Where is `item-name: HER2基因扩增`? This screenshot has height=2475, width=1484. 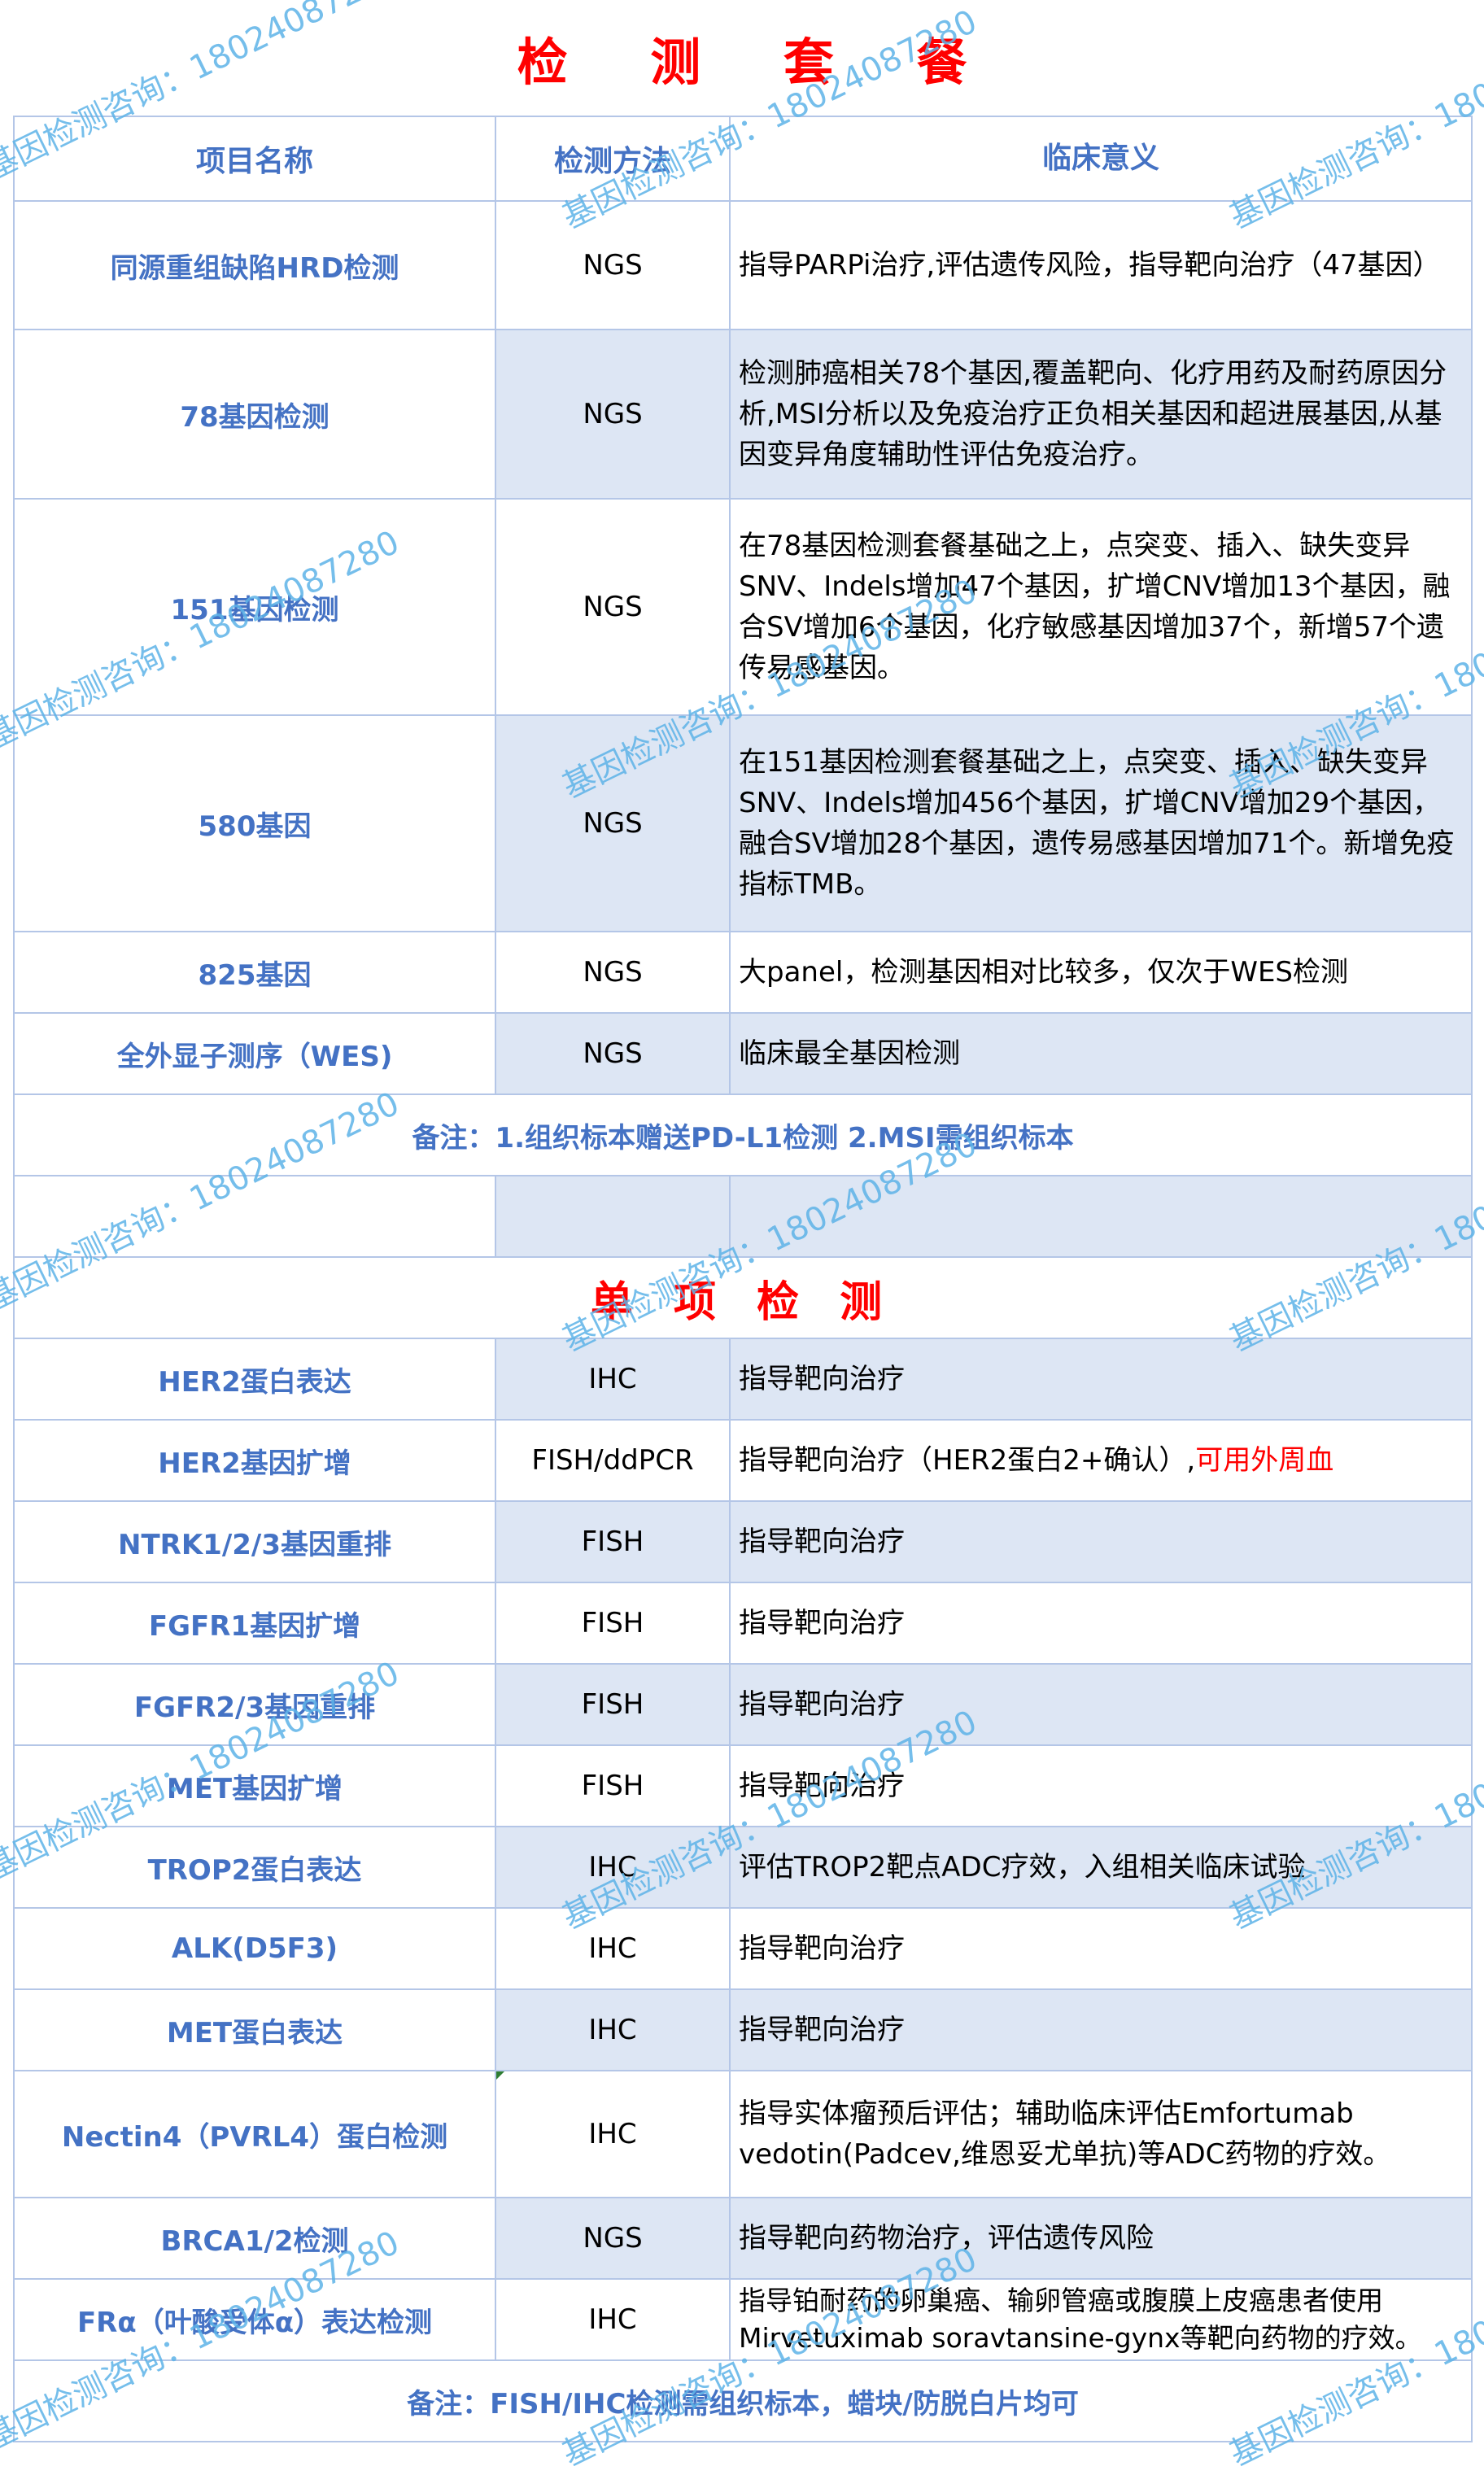
item-name: HER2基因扩增 is located at coordinates (255, 1460).